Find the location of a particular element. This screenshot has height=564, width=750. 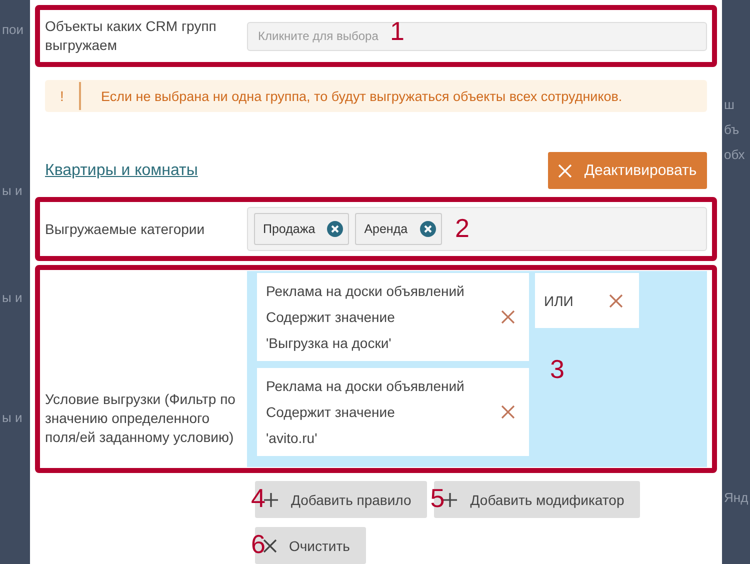

background-text: Янд is located at coordinates (736, 497).